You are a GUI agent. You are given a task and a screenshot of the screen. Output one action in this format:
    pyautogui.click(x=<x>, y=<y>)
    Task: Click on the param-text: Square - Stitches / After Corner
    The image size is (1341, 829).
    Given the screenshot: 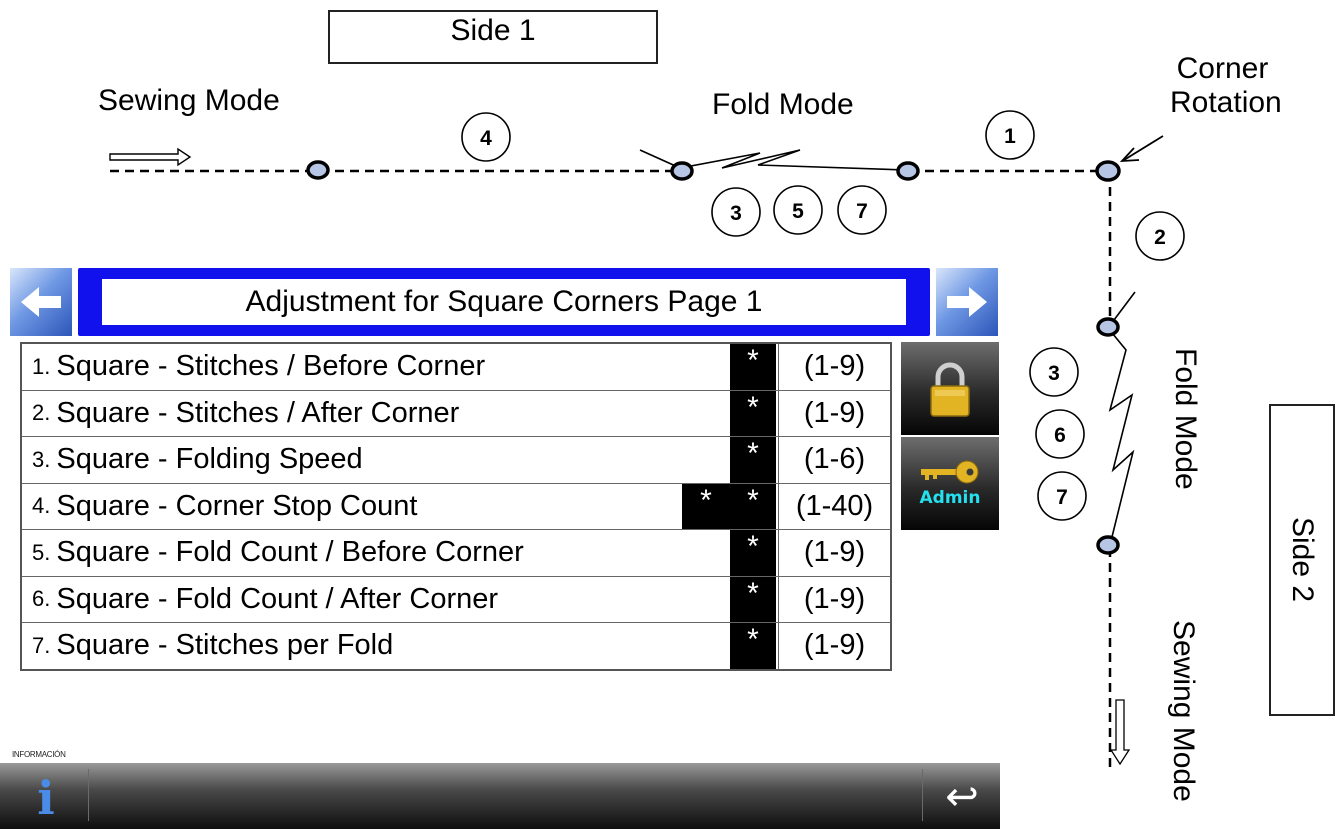 What is the action you would take?
    pyautogui.click(x=258, y=412)
    